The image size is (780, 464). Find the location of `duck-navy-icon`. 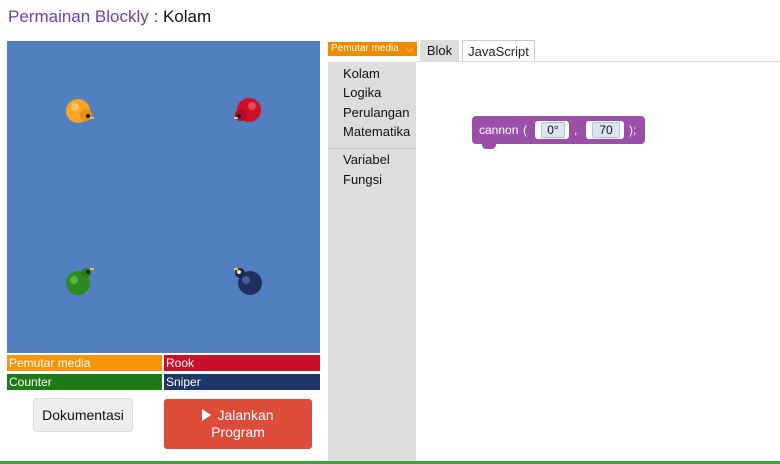

duck-navy-icon is located at coordinates (248, 281).